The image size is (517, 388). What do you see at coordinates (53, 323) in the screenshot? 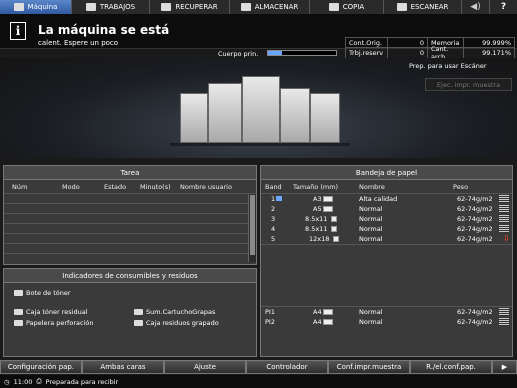
I see `papelera-item: Papelera perforación` at bounding box center [53, 323].